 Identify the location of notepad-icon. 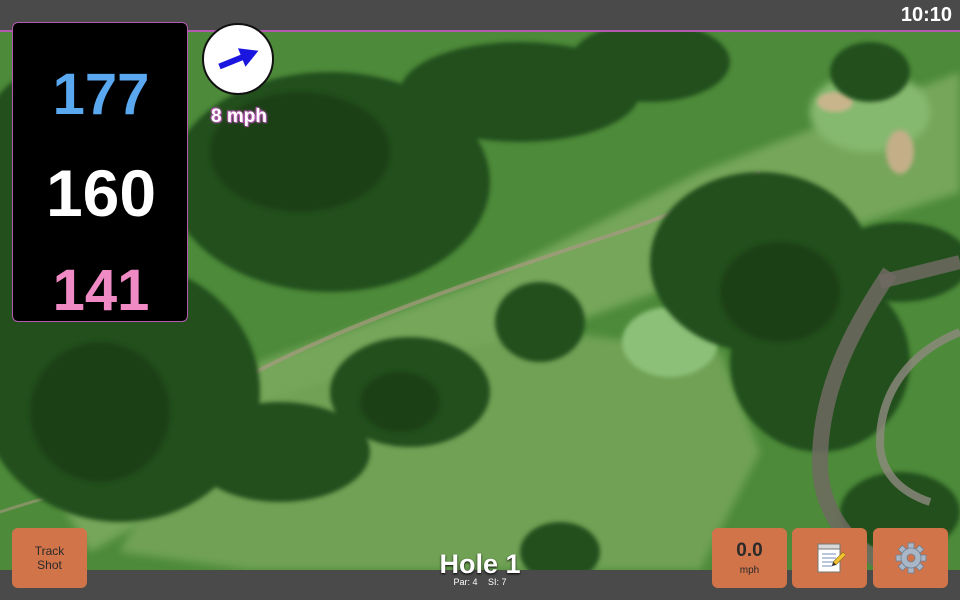
(831, 558).